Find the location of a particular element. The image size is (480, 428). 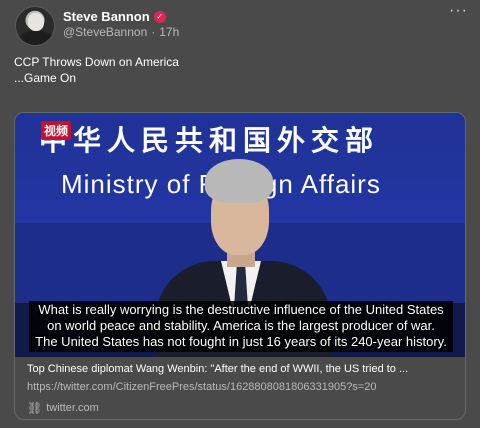

avatar-face is located at coordinates (36, 22).